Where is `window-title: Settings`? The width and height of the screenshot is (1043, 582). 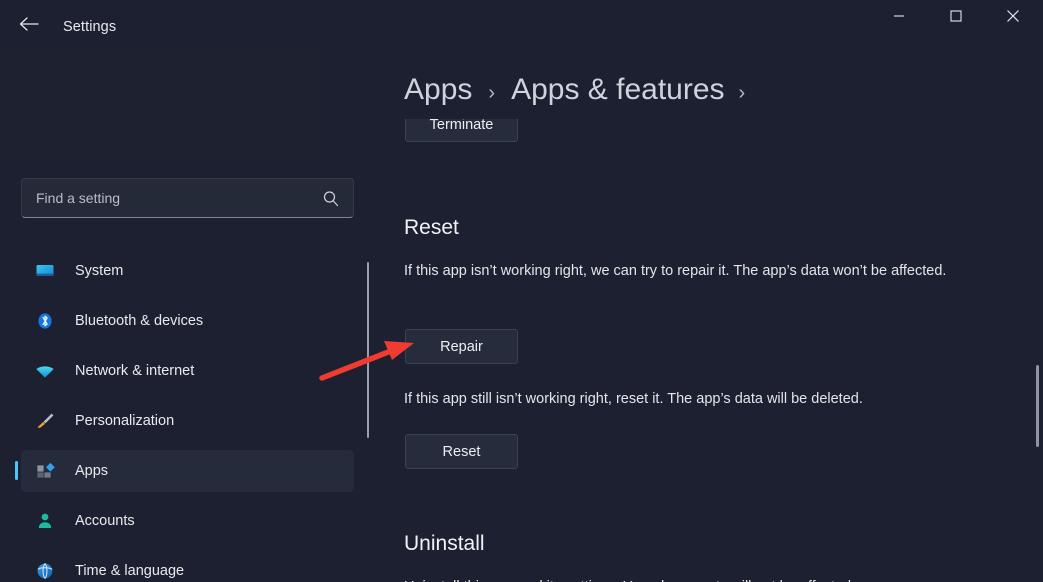 window-title: Settings is located at coordinates (90, 27).